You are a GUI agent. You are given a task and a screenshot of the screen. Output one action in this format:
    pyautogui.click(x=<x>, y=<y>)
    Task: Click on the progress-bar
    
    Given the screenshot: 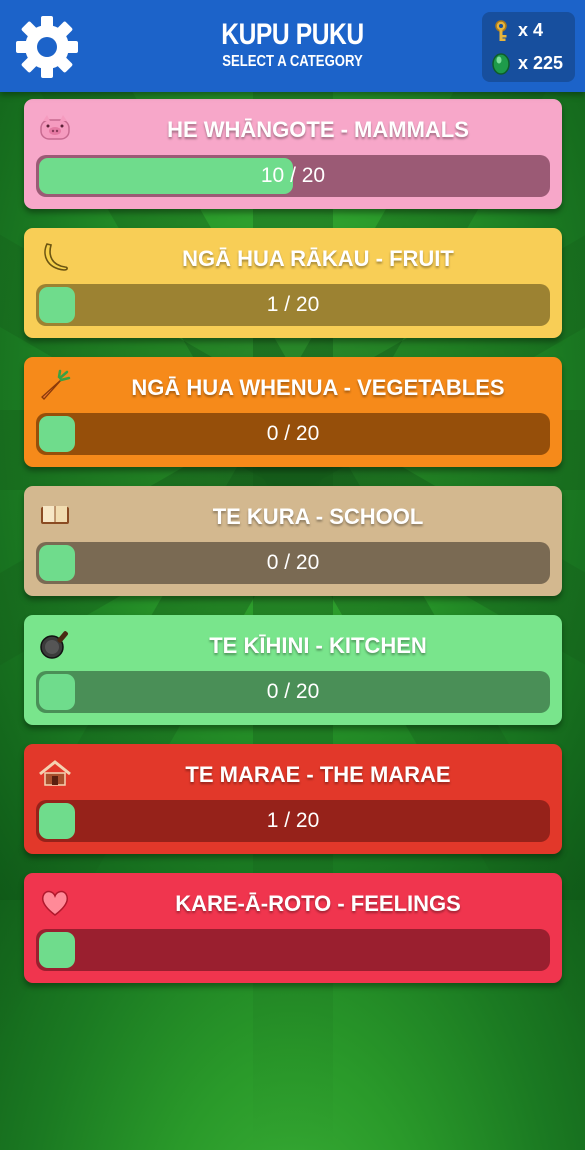 What is the action you would take?
    pyautogui.click(x=293, y=950)
    